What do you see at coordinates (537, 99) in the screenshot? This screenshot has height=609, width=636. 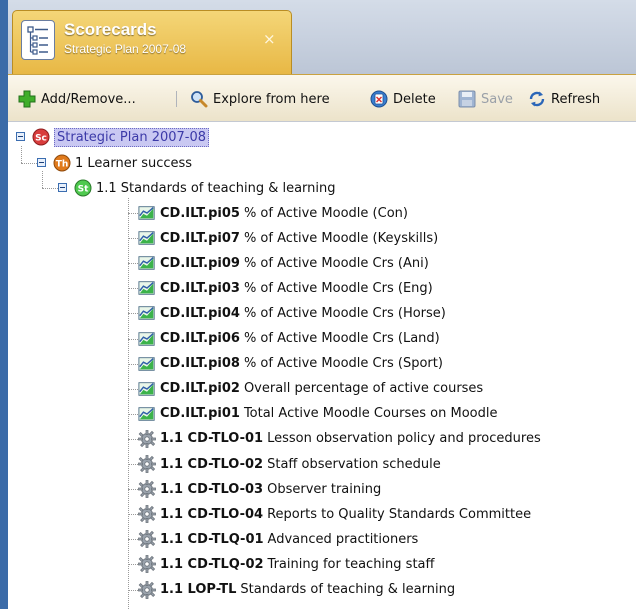 I see `refresh-arrows-icon` at bounding box center [537, 99].